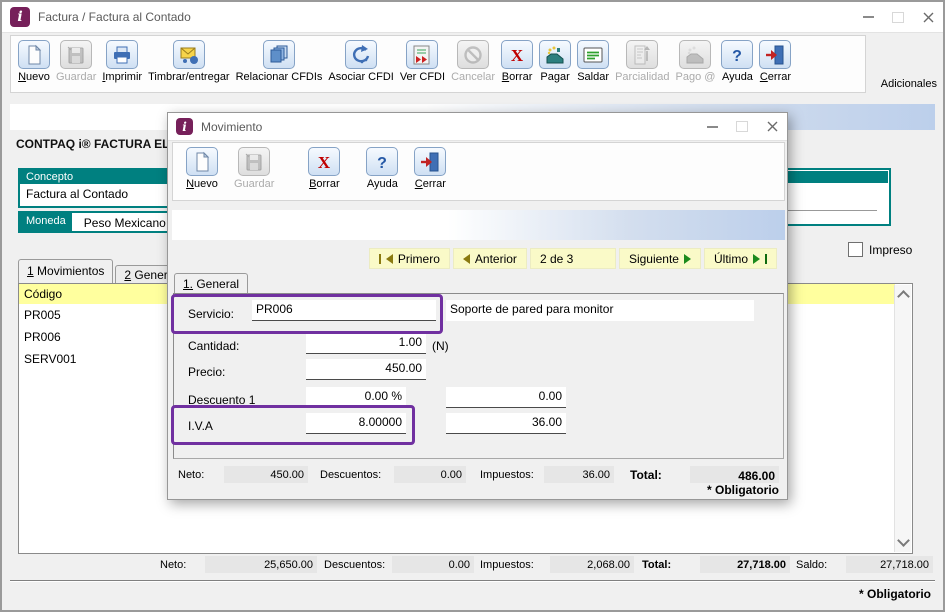 Image resolution: width=945 pixels, height=612 pixels. What do you see at coordinates (556, 258) in the screenshot?
I see `record-position-label: 2 de 3` at bounding box center [556, 258].